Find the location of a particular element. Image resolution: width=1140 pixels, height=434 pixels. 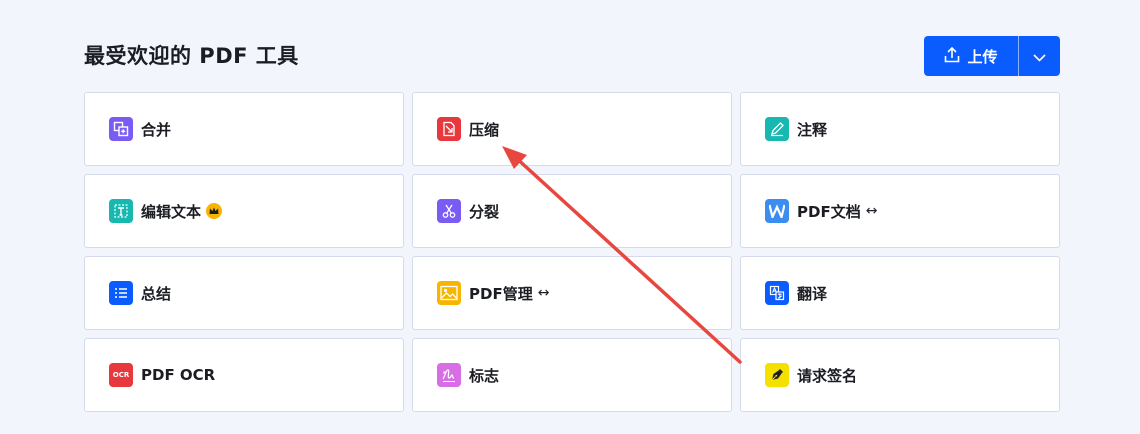

pen-nib-icon is located at coordinates (777, 375).